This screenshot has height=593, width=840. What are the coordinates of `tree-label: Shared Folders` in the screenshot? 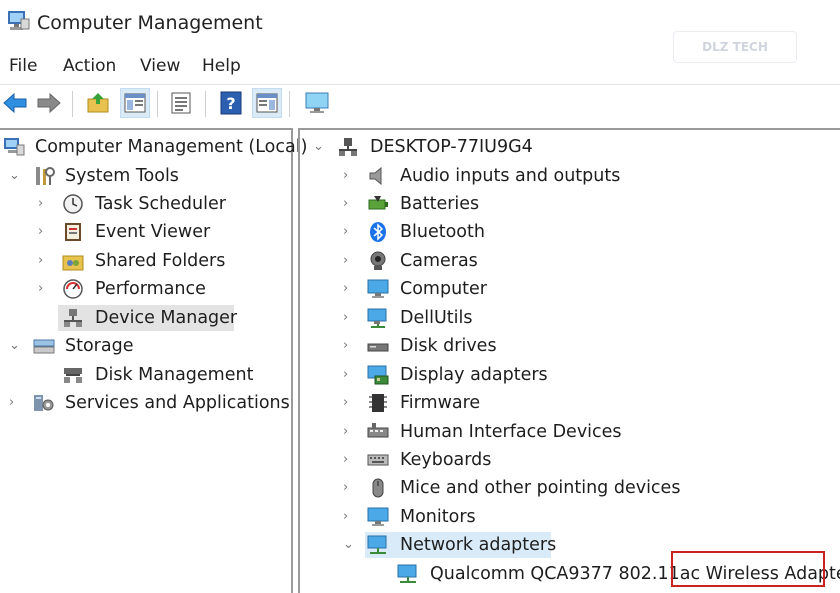 It's located at (160, 261).